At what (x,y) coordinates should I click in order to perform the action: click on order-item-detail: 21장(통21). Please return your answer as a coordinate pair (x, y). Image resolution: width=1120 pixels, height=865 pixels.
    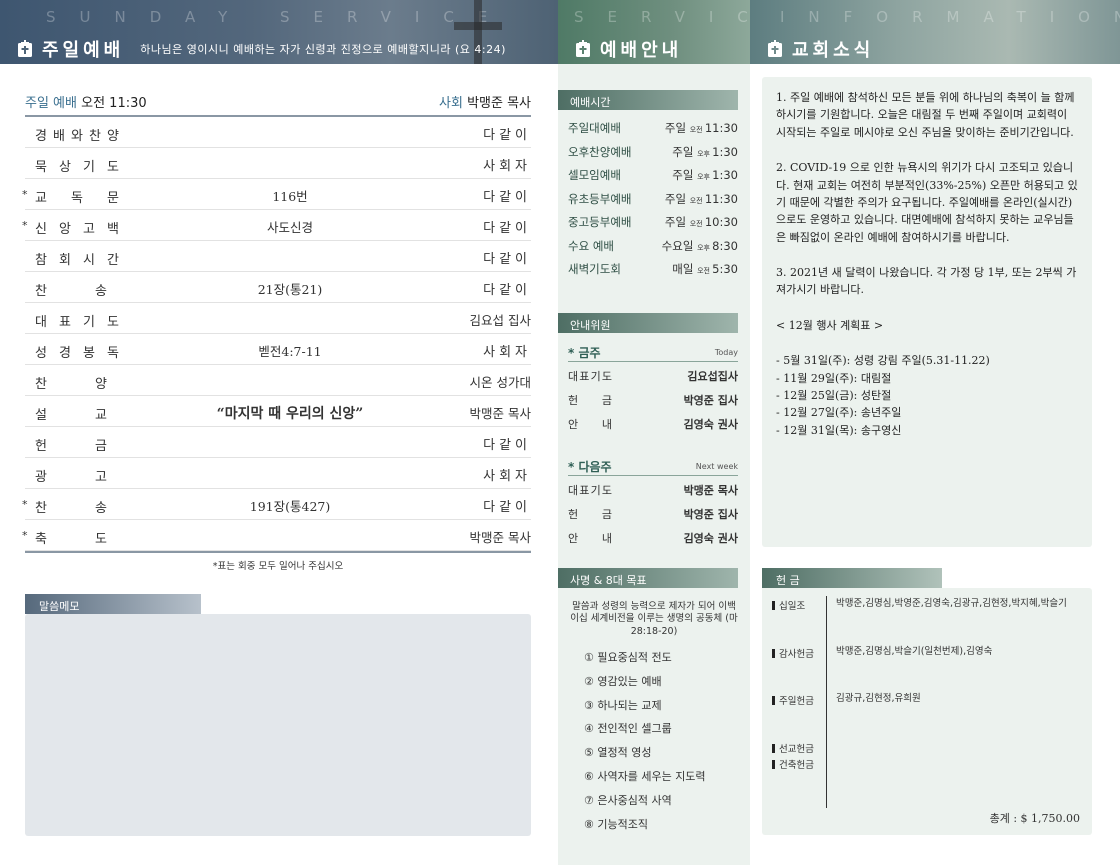
    Looking at the image, I should click on (290, 289).